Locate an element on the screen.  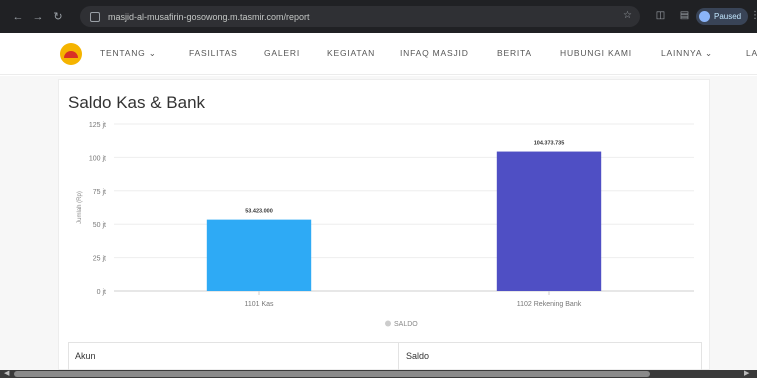
nav-galeri: GALERI is located at coordinates (282, 53).